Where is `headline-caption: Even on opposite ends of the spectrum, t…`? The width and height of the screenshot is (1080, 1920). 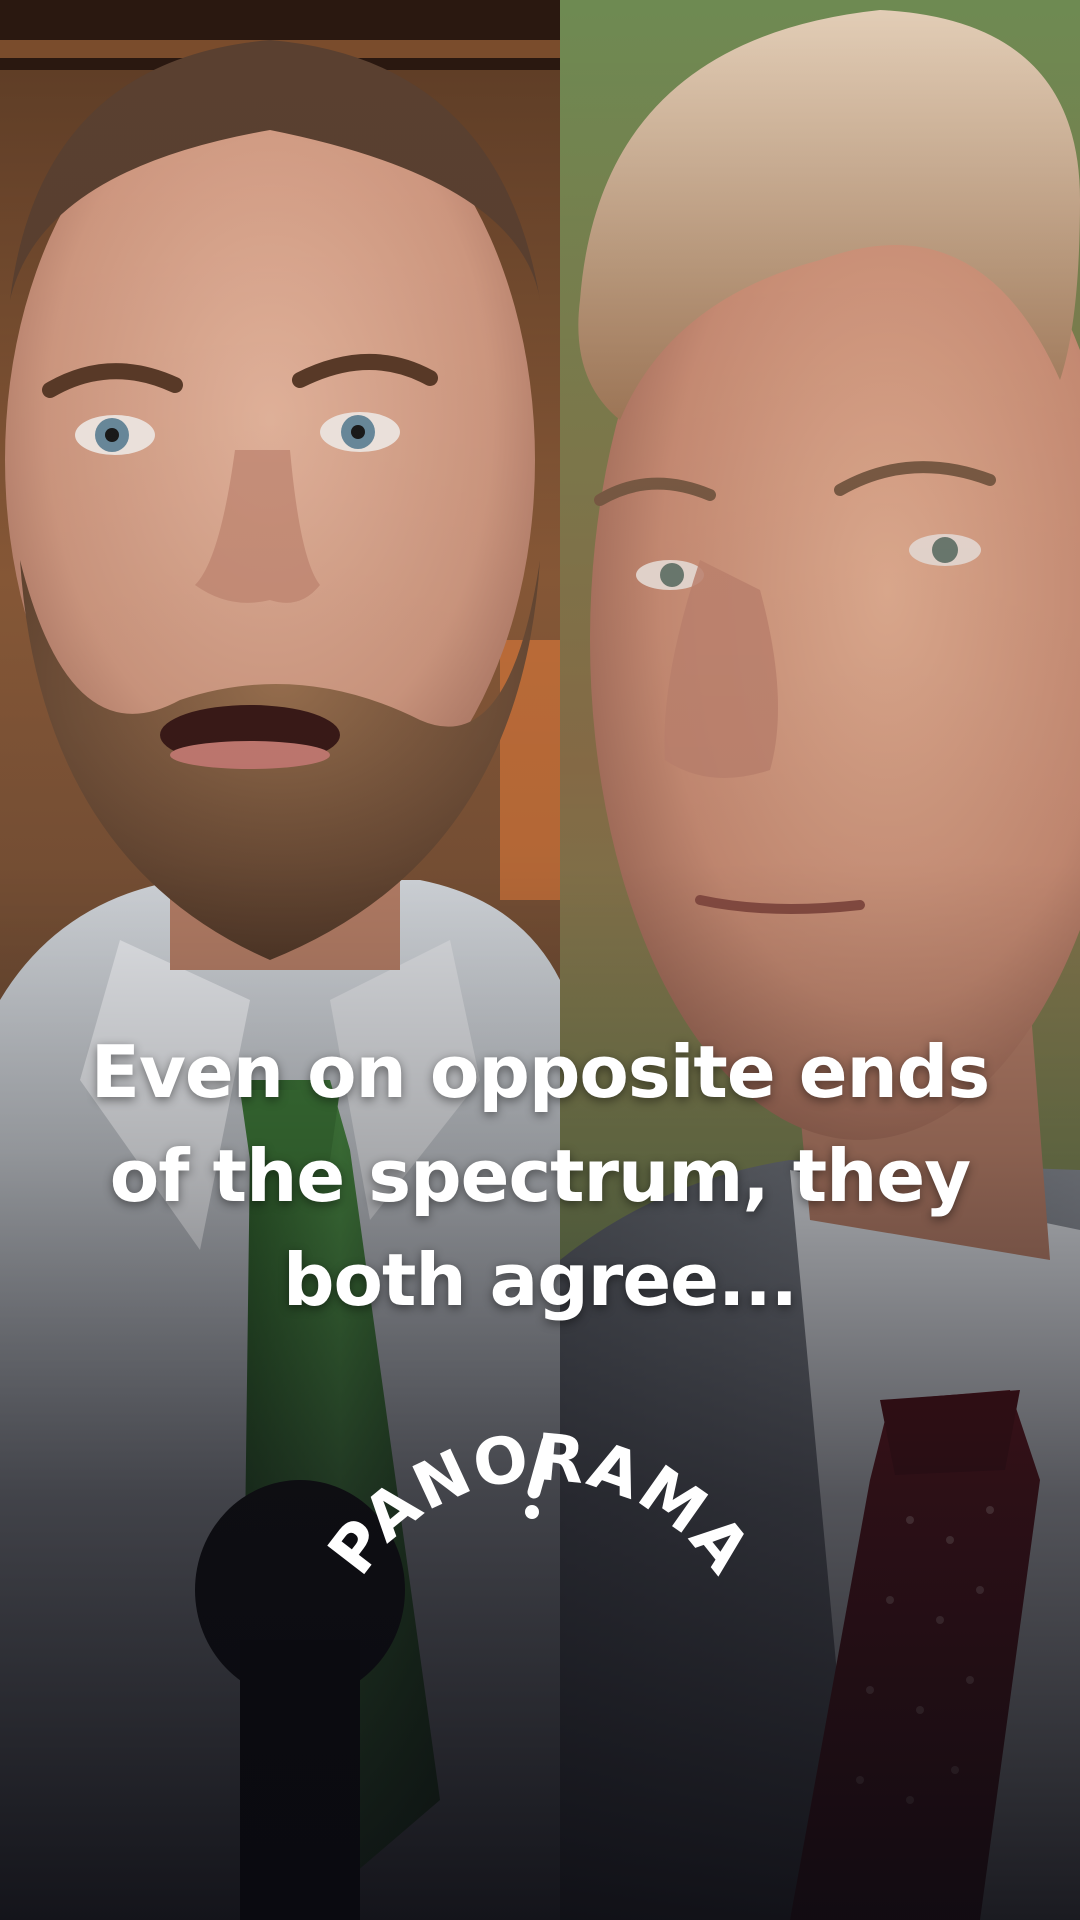 headline-caption: Even on opposite ends of the spectrum, t… is located at coordinates (540, 1176).